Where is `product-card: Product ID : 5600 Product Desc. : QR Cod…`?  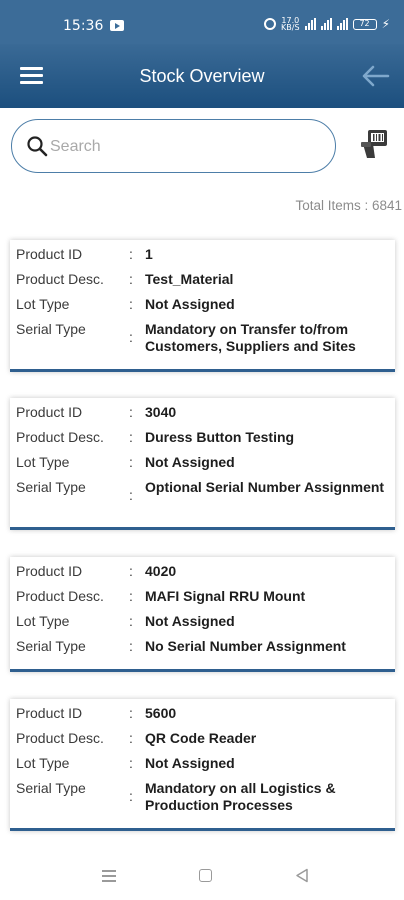
product-card: Product ID : 5600 Product Desc. : QR Cod… is located at coordinates (202, 765).